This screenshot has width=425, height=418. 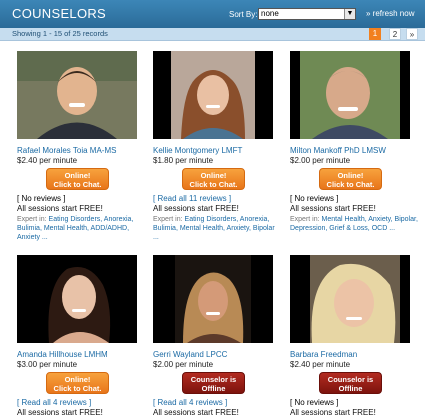 What do you see at coordinates (349, 14) in the screenshot?
I see `chevron-down-icon: ▼` at bounding box center [349, 14].